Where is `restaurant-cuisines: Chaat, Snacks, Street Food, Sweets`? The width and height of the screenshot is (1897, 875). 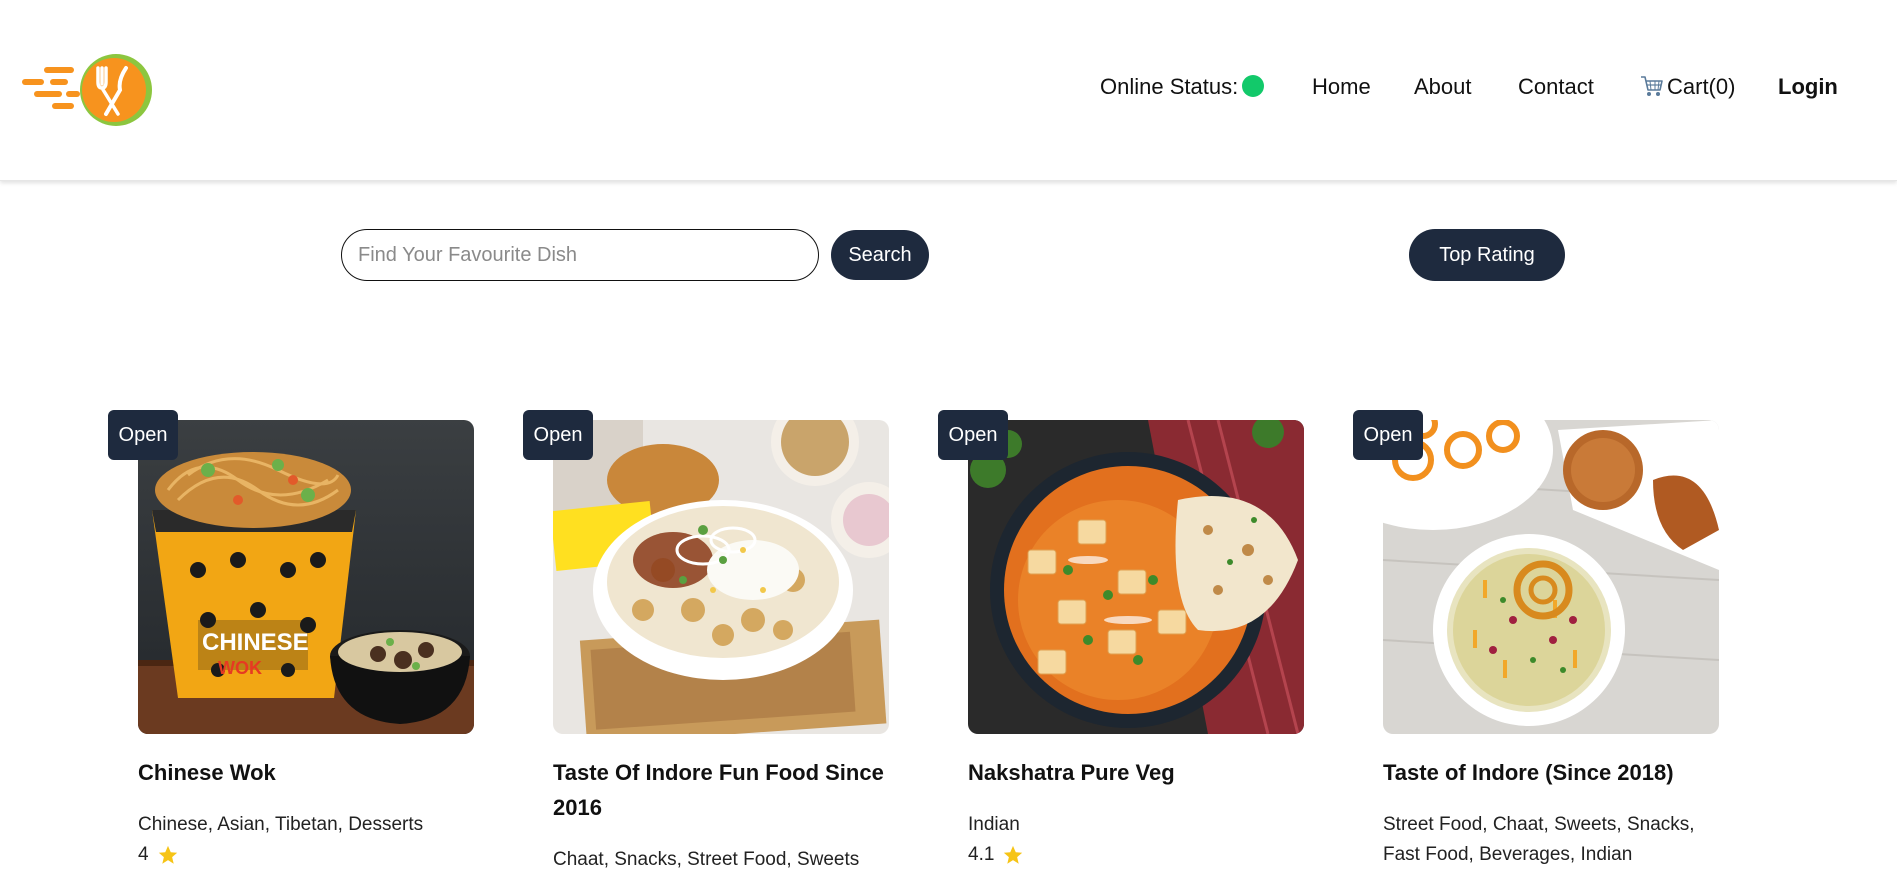 restaurant-cuisines: Chaat, Snacks, Street Food, Sweets is located at coordinates (706, 859).